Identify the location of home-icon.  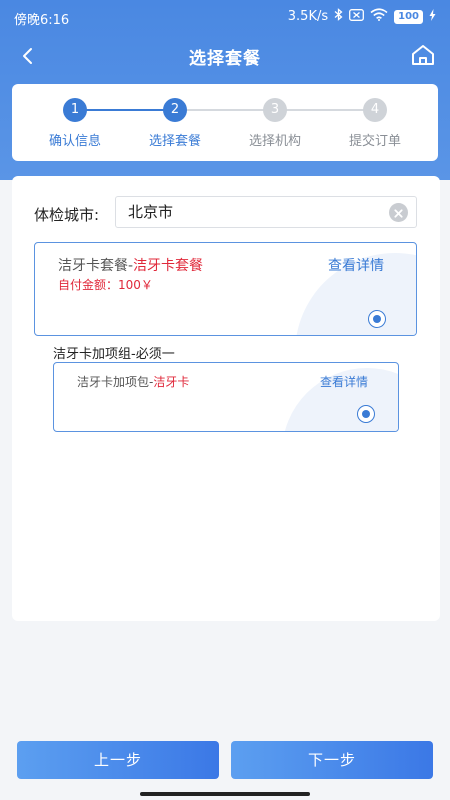
(423, 55).